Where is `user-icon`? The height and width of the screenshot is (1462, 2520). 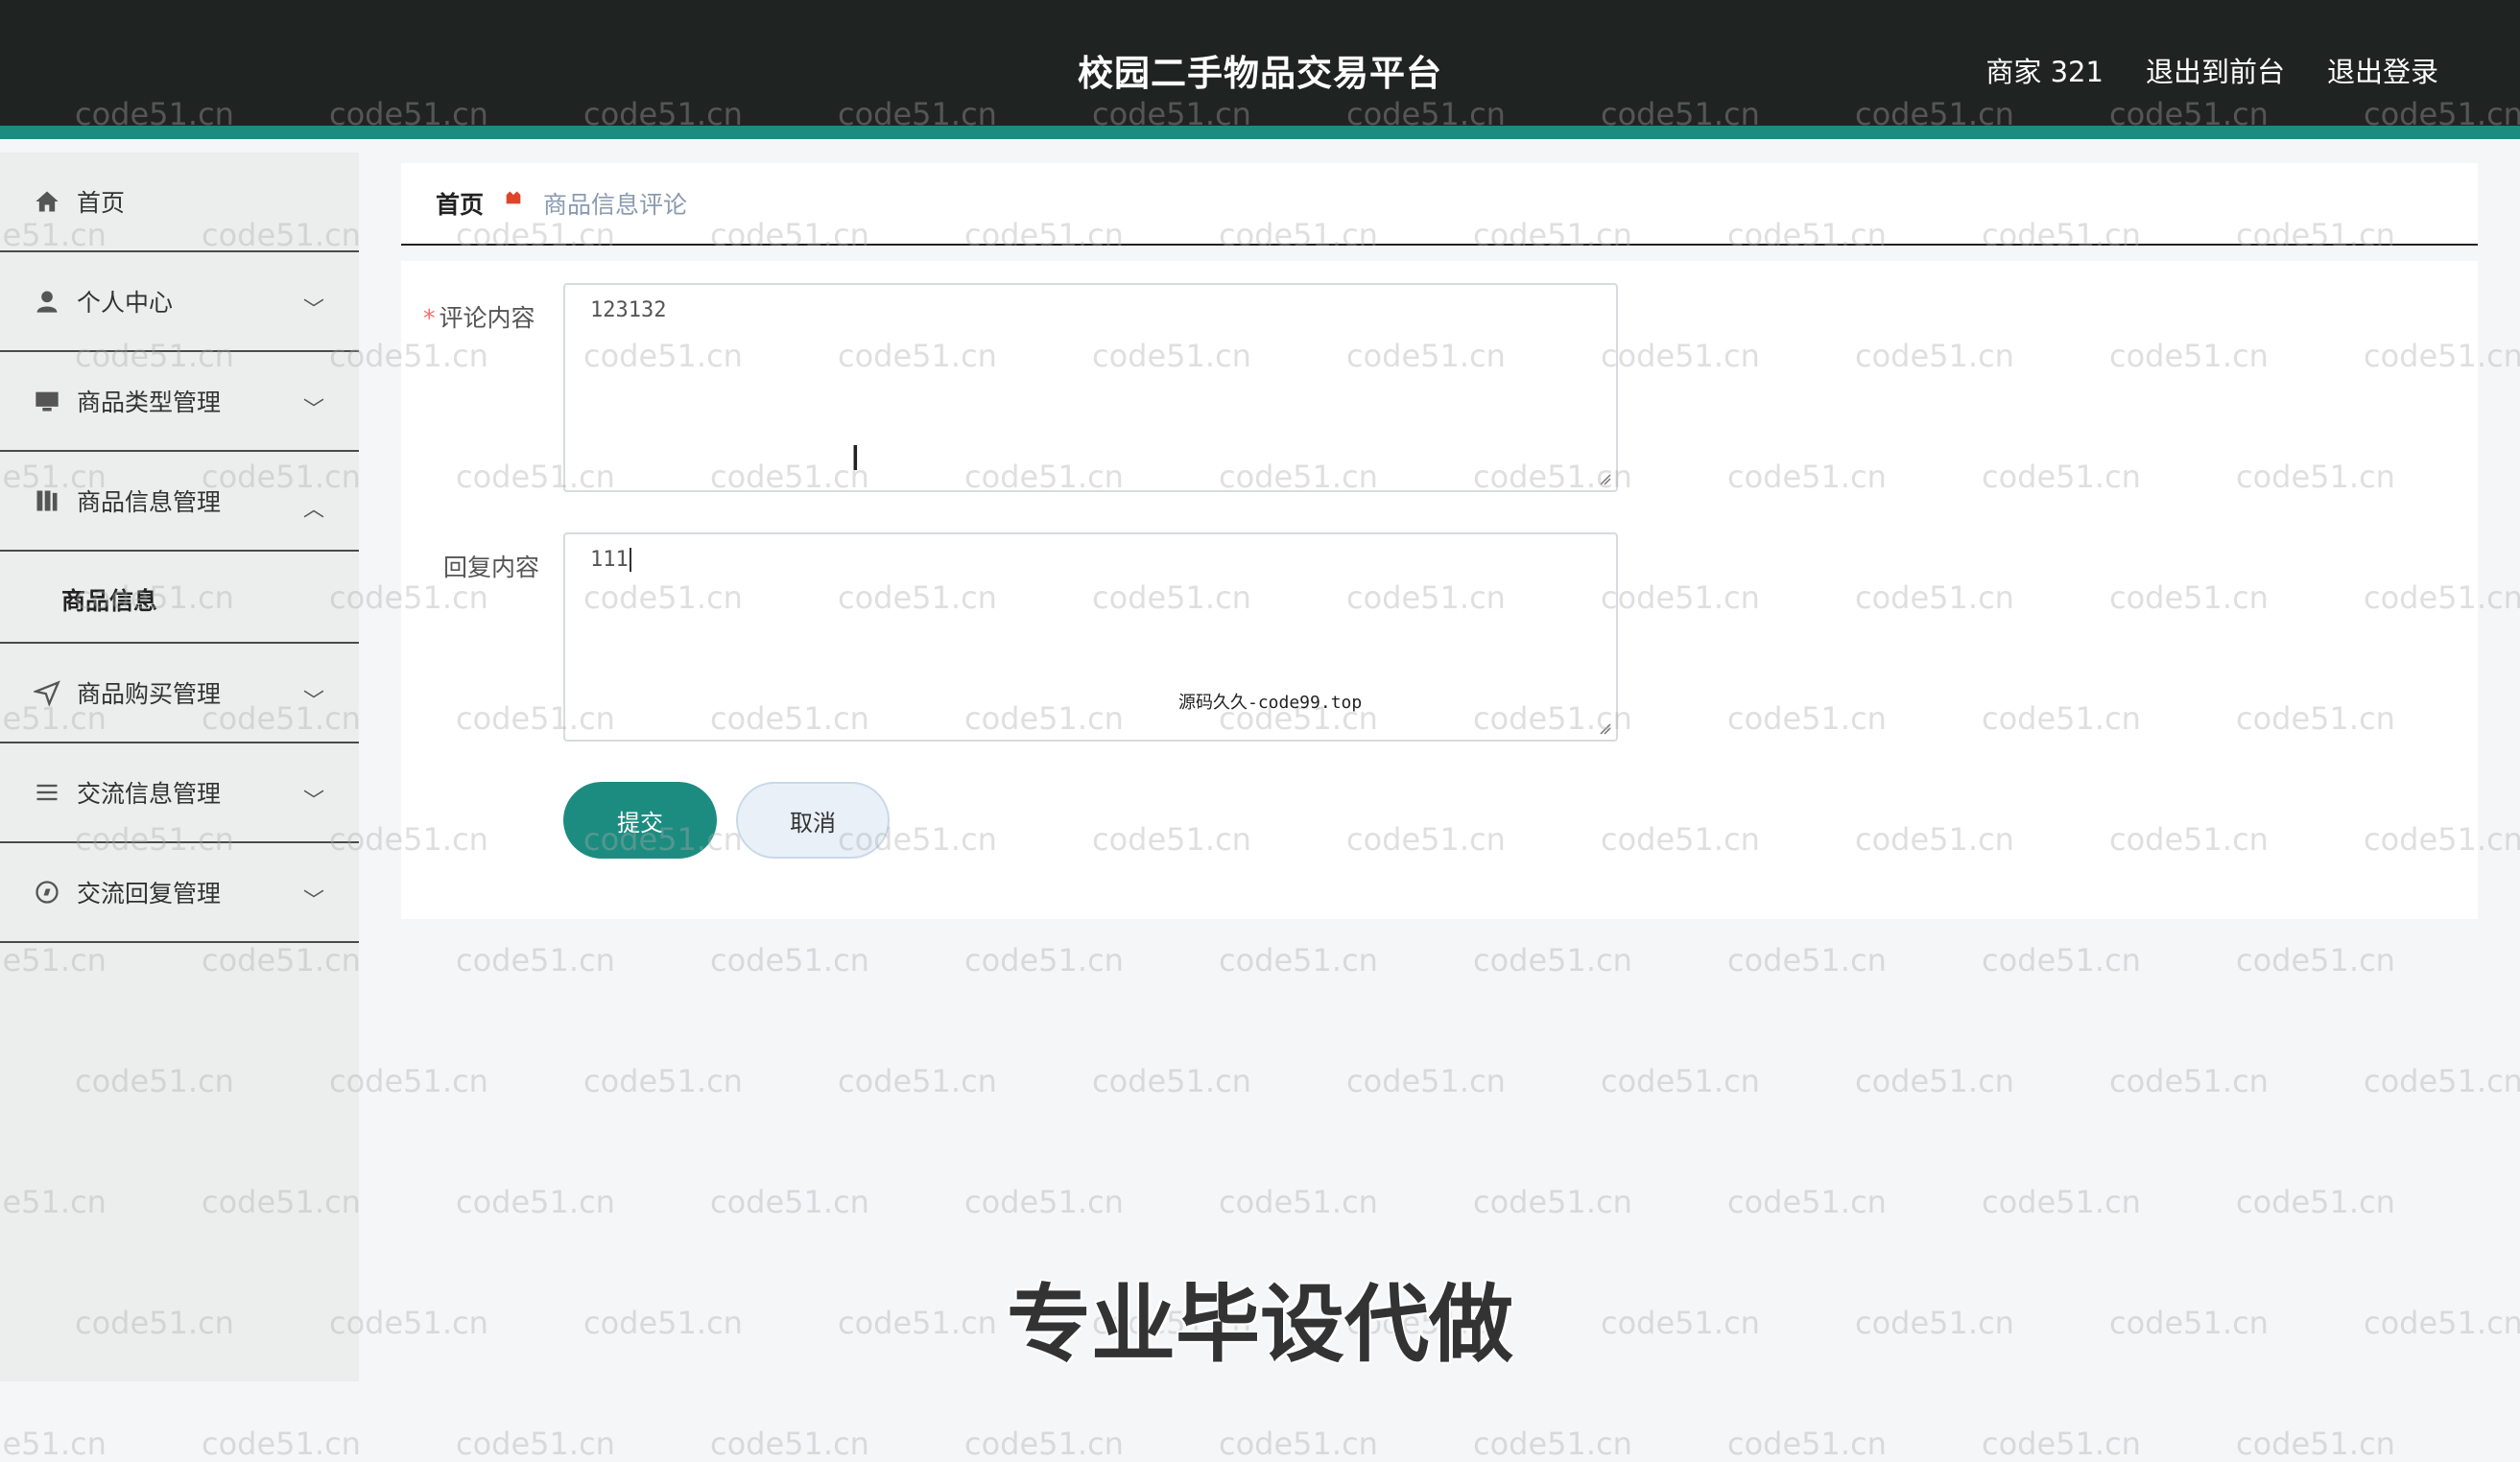 user-icon is located at coordinates (47, 301).